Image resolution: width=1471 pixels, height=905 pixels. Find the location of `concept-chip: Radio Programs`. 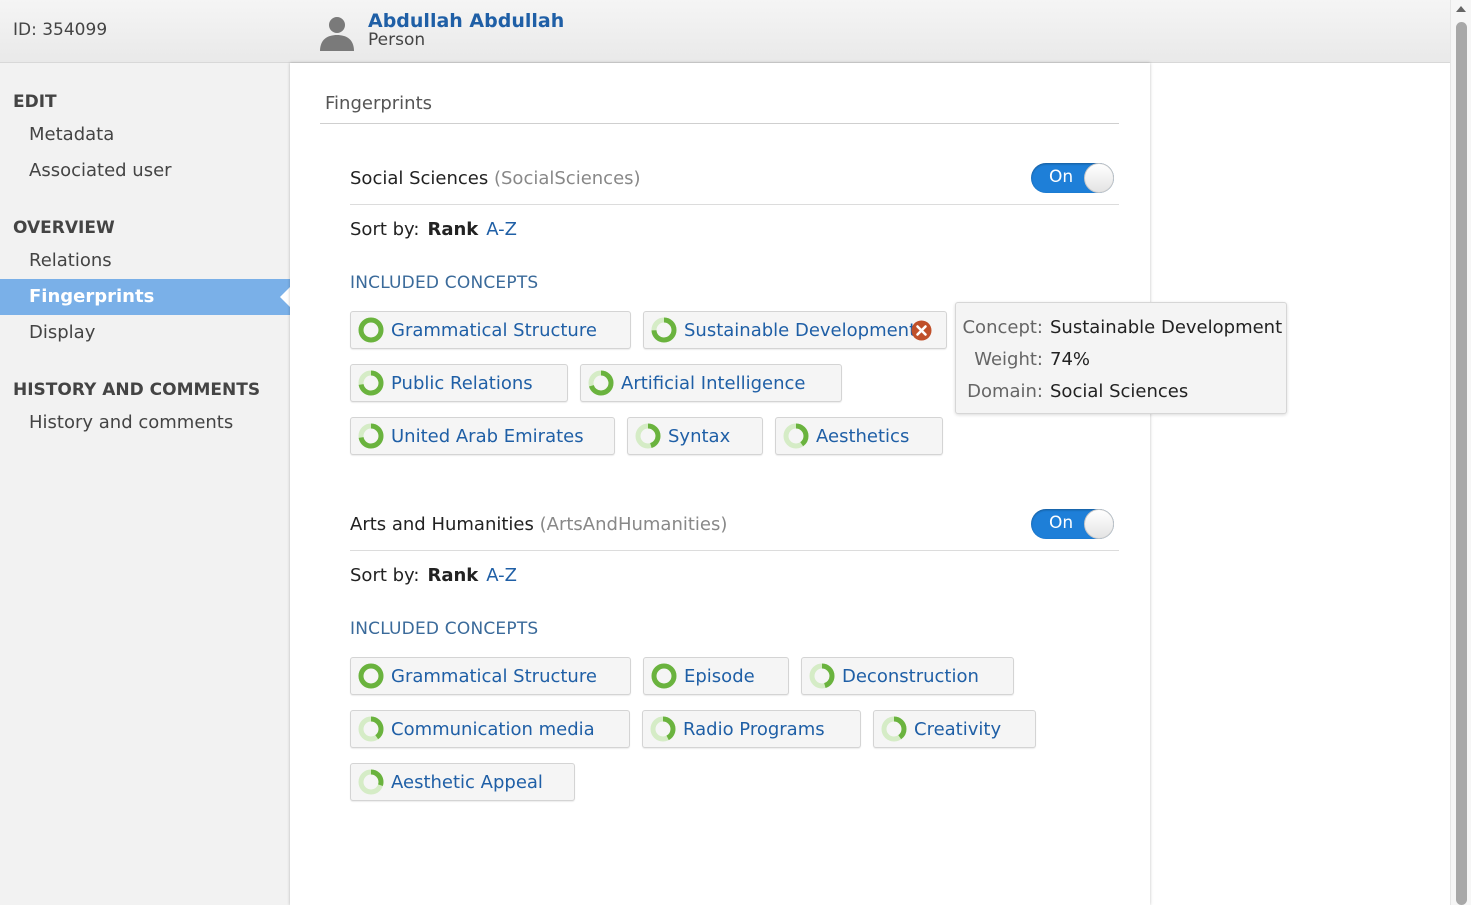

concept-chip: Radio Programs is located at coordinates (751, 729).